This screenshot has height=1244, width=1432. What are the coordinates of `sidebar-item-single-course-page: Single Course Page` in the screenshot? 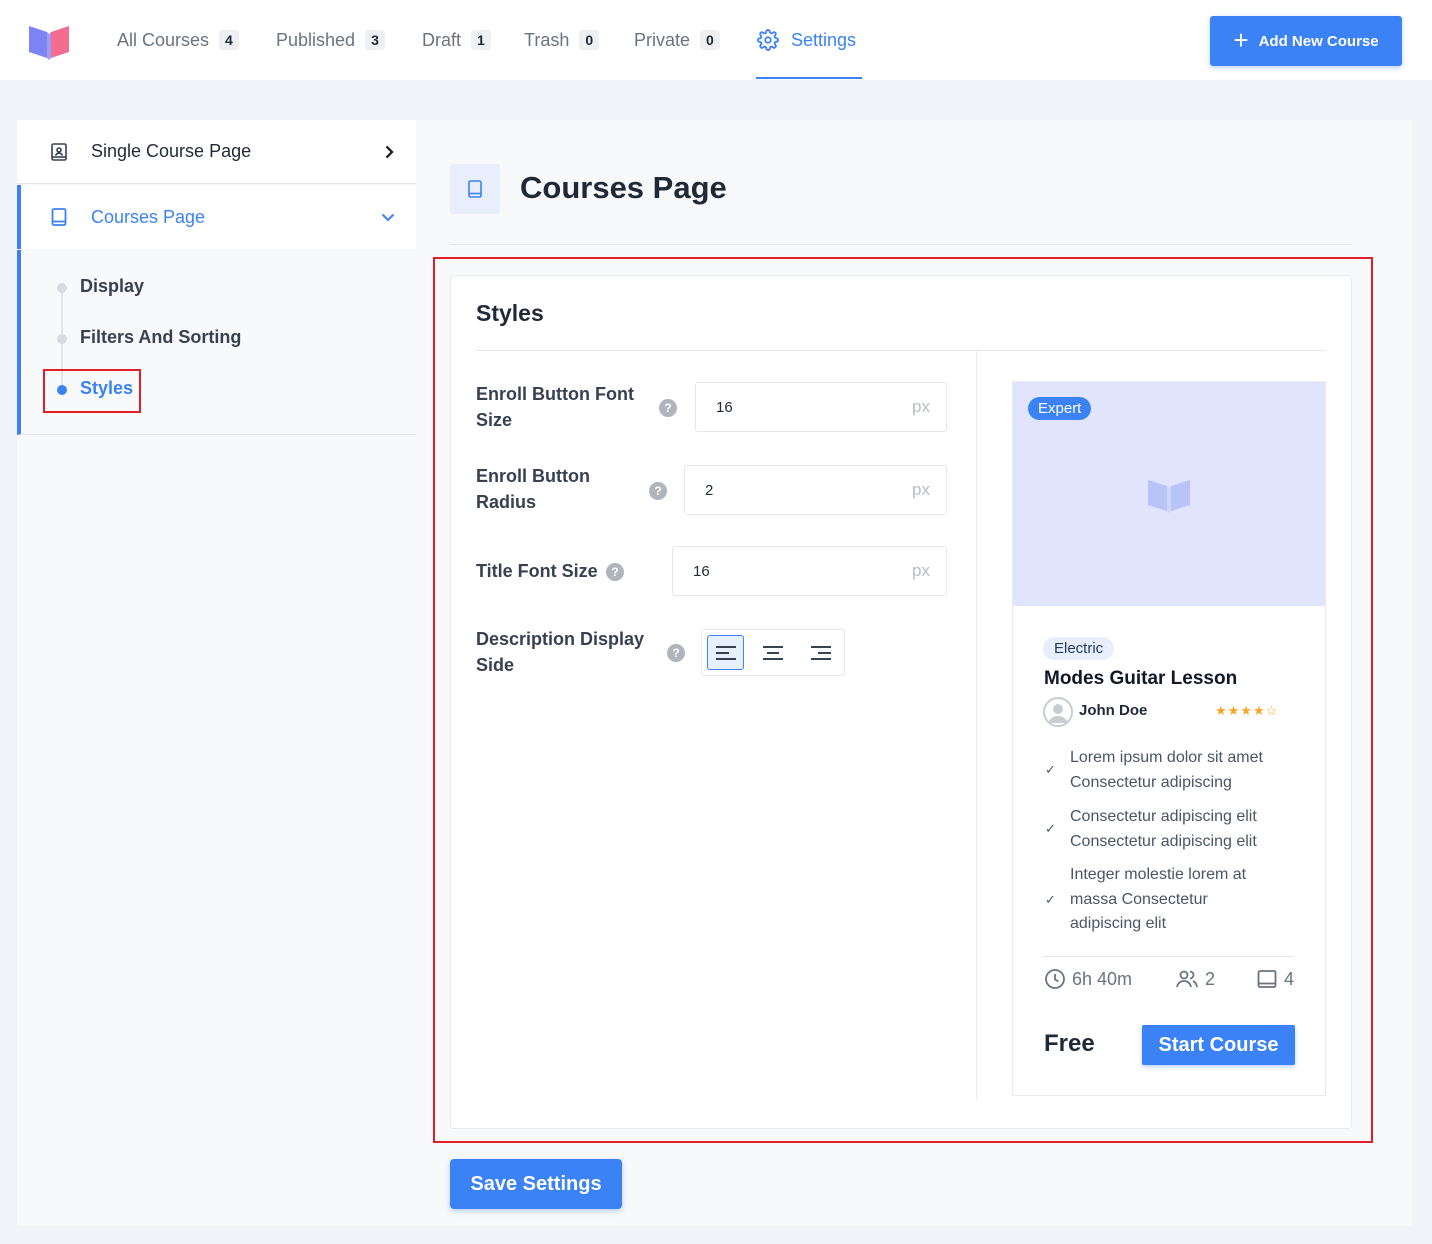 It's located at (216, 152).